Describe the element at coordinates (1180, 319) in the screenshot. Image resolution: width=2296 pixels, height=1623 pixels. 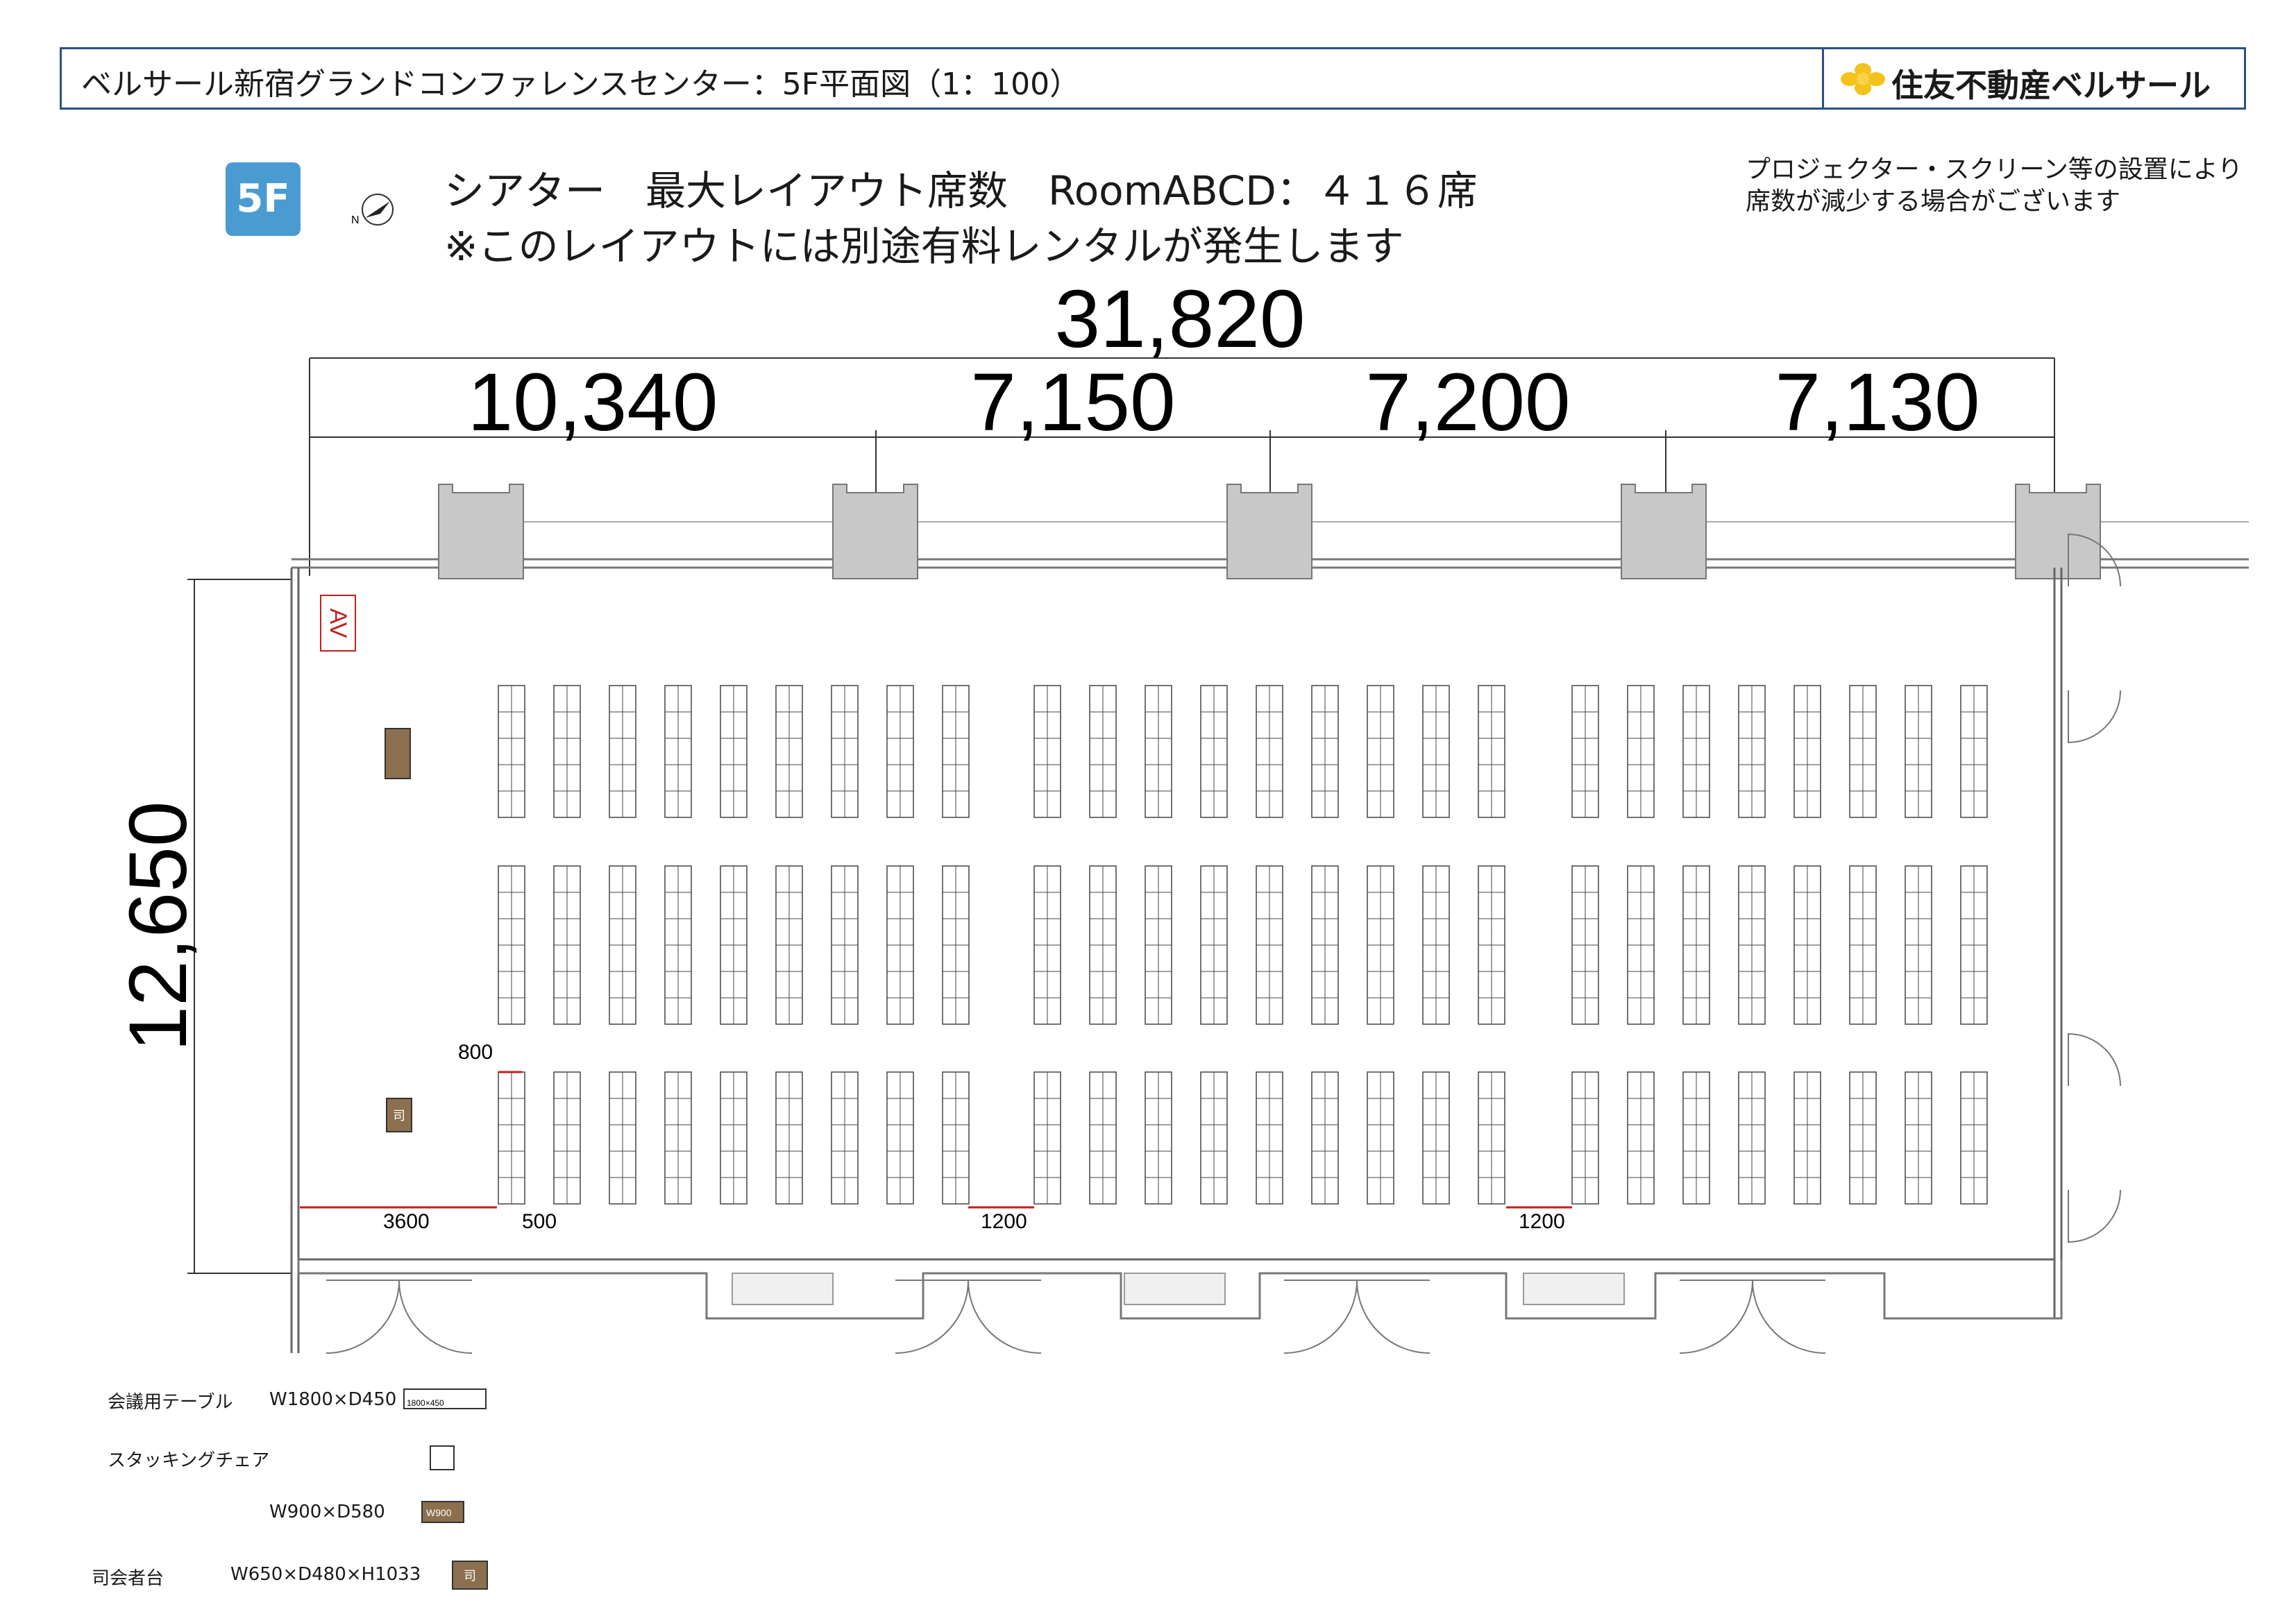
I see `dimension-total-width: 31,820` at that location.